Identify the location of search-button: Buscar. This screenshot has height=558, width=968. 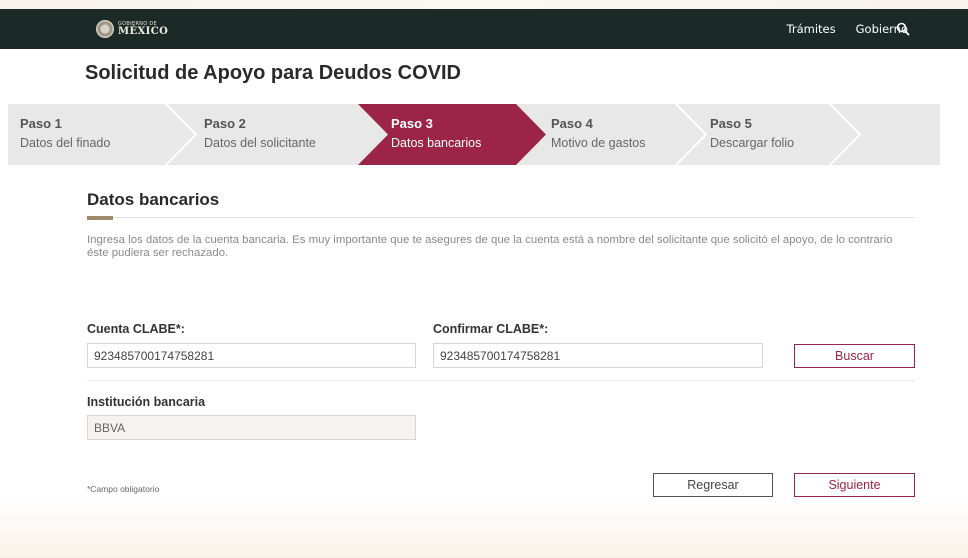
(854, 356).